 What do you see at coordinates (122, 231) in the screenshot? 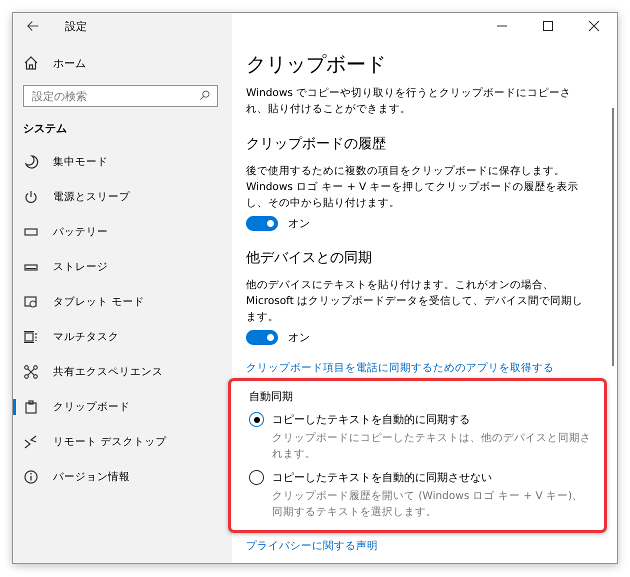
I see `sidebar-item: バッテリー` at bounding box center [122, 231].